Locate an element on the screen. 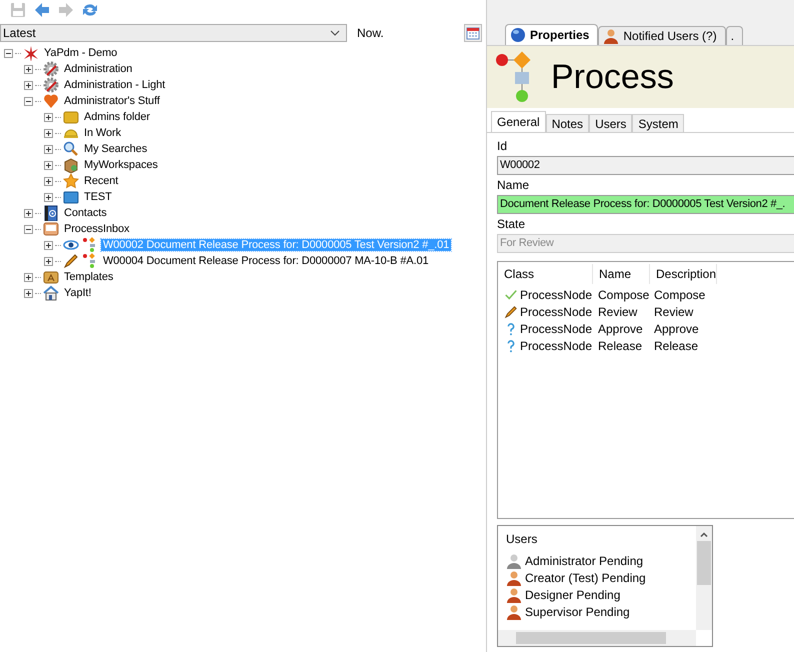 This screenshot has width=794, height=652. tree-item: Contacts is located at coordinates (85, 213).